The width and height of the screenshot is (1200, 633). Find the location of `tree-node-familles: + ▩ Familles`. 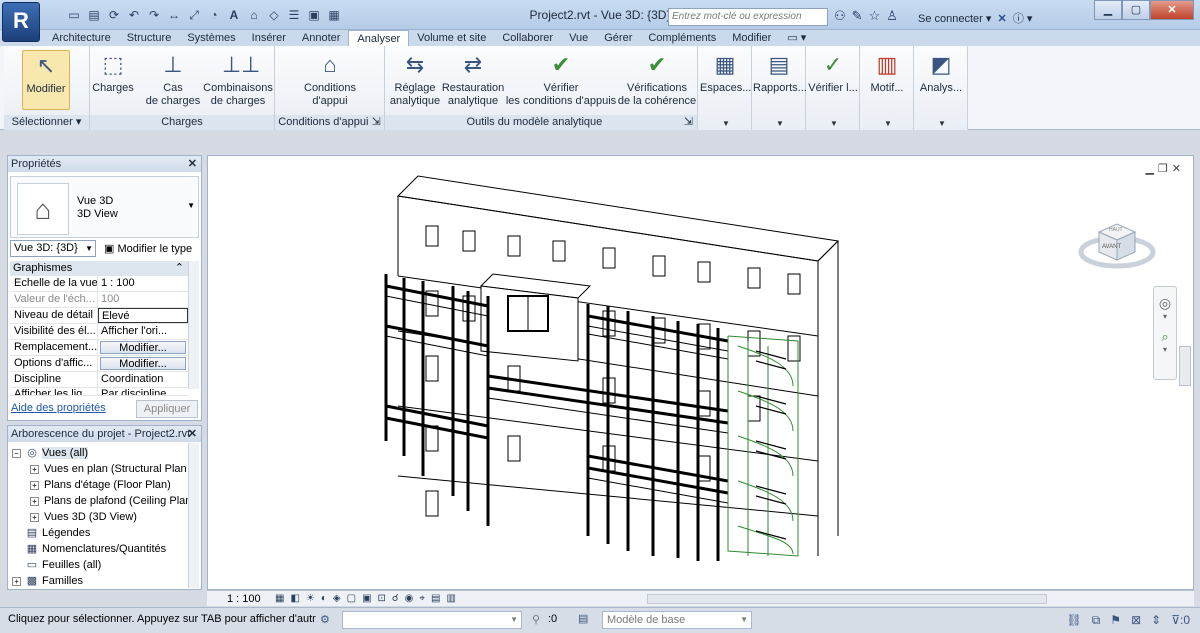

tree-node-familles: + ▩ Familles is located at coordinates (47, 581).